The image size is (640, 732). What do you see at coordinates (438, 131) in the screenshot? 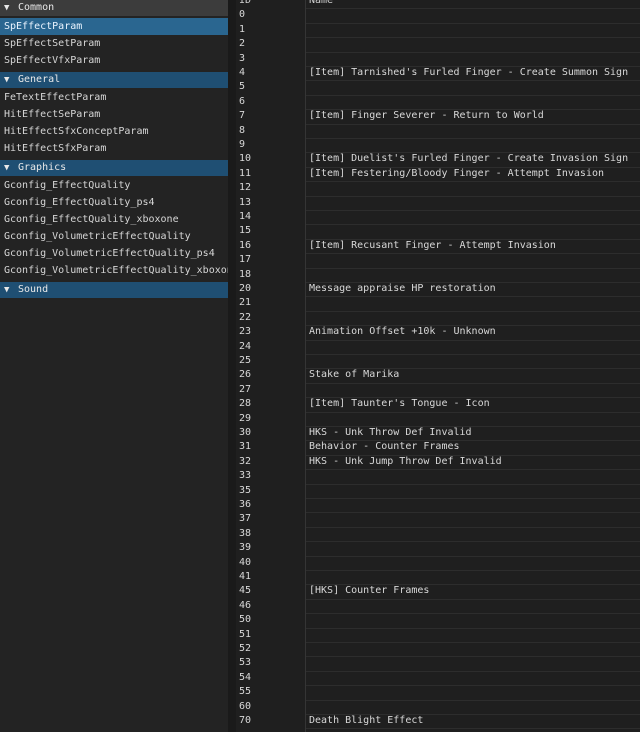
I see `table-row: 8` at bounding box center [438, 131].